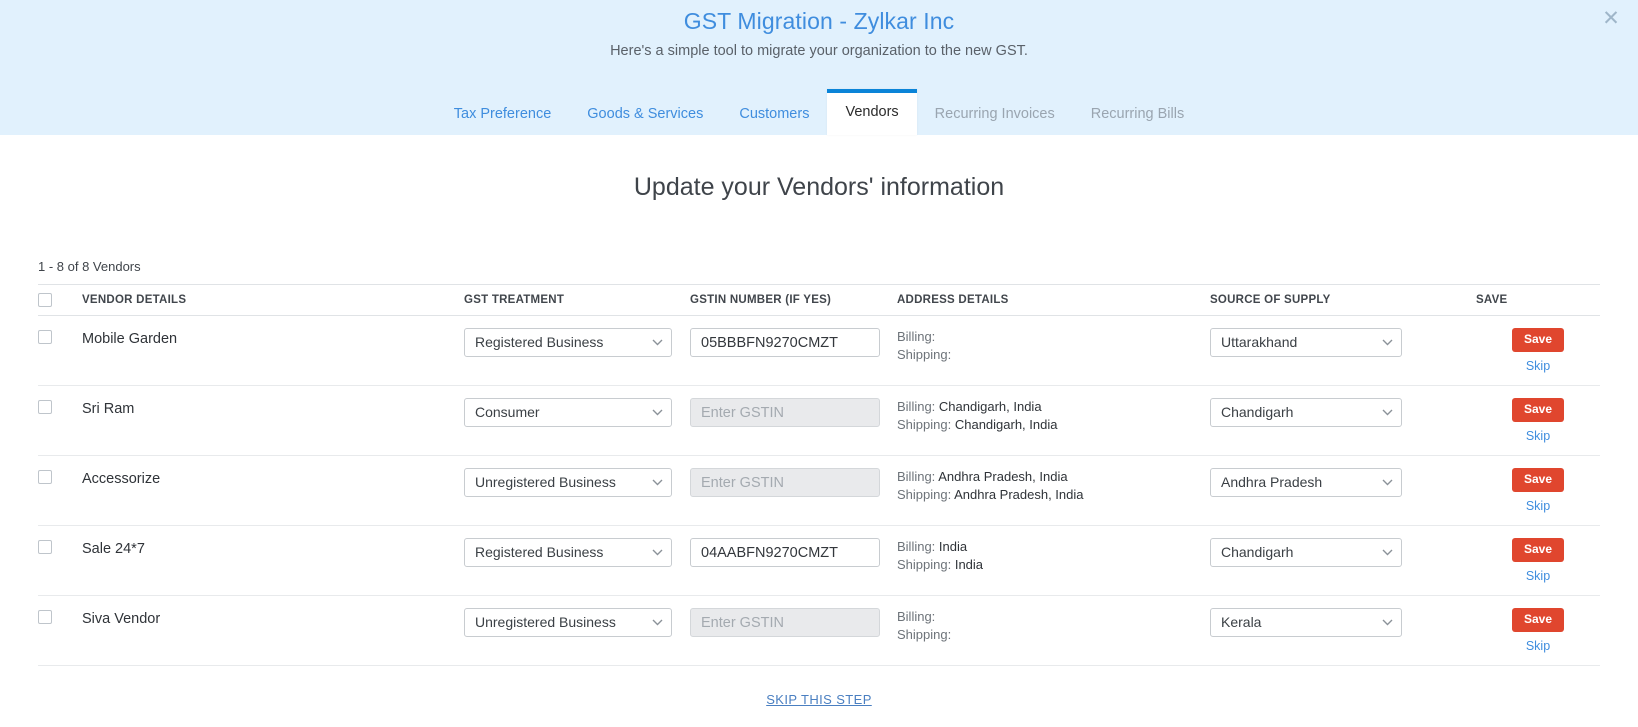  Describe the element at coordinates (568, 412) in the screenshot. I see `gst-treatment-select: Consumer` at that location.